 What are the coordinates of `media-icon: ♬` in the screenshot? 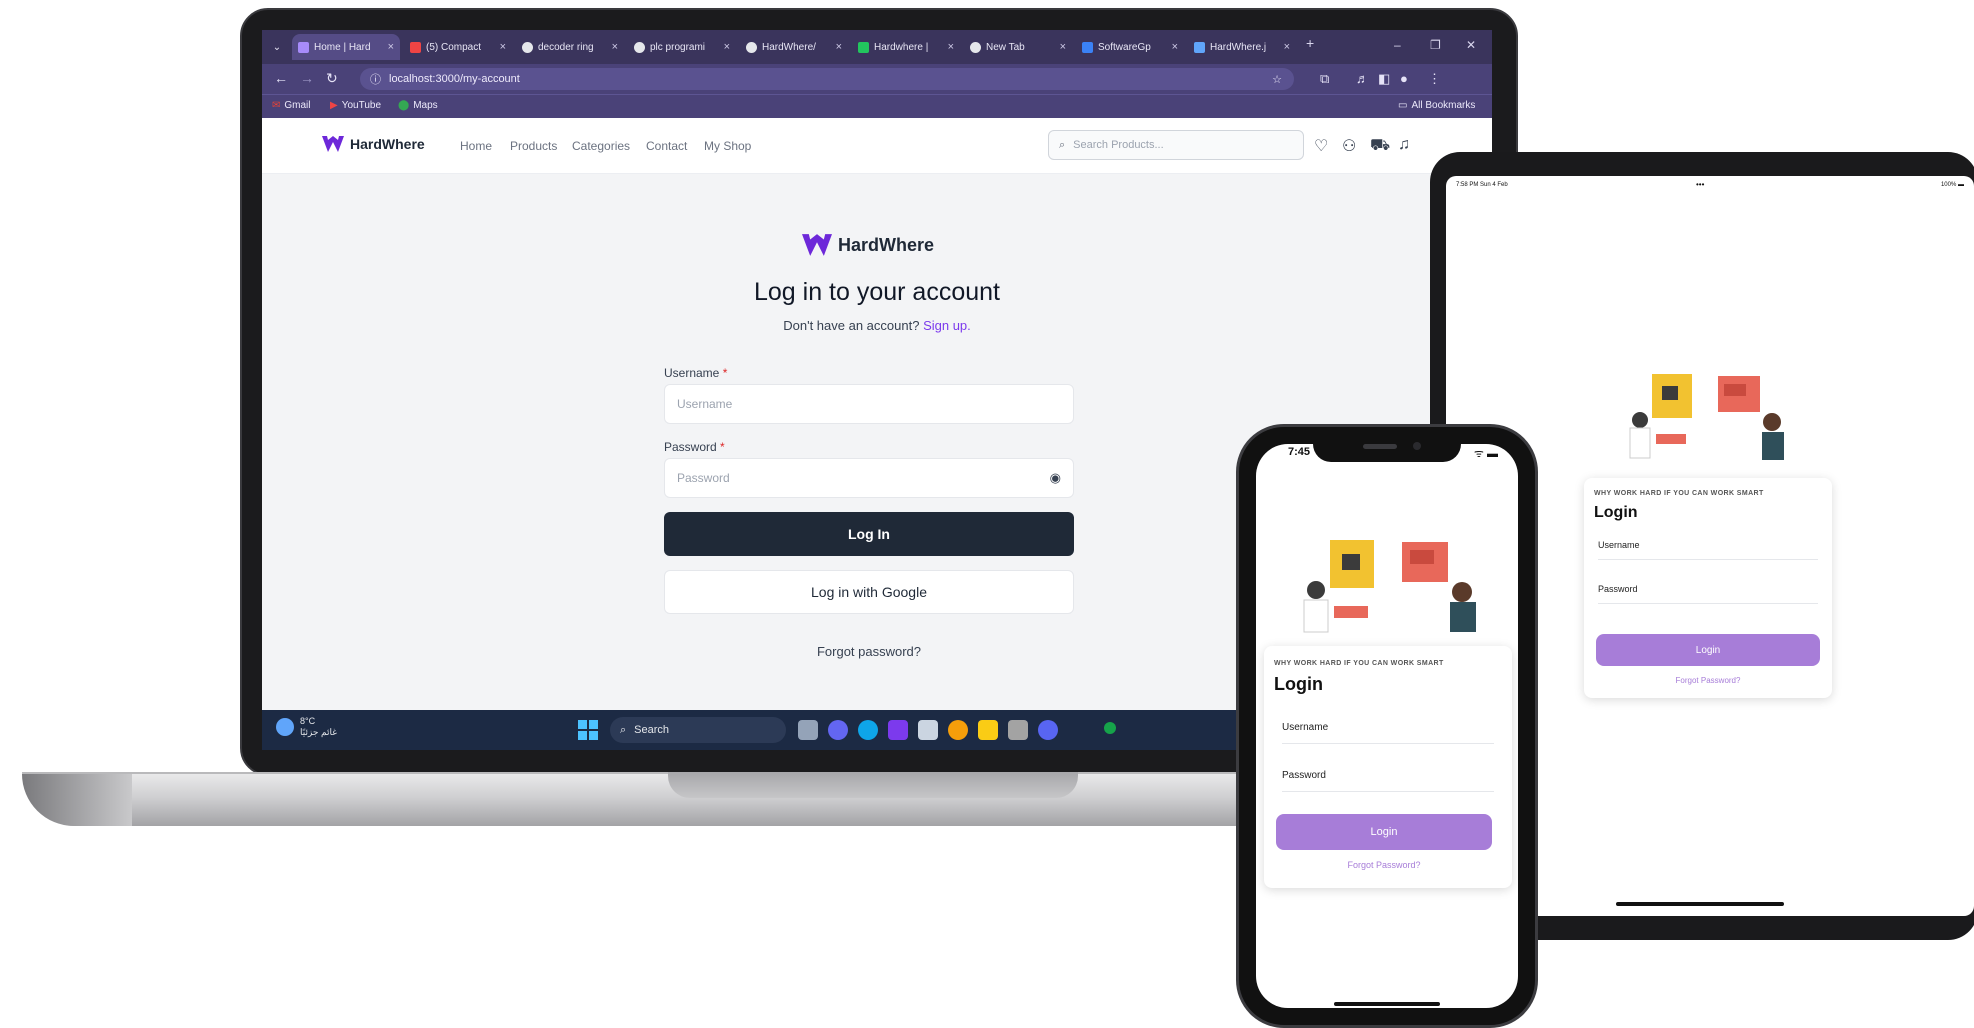 It's located at (1362, 78).